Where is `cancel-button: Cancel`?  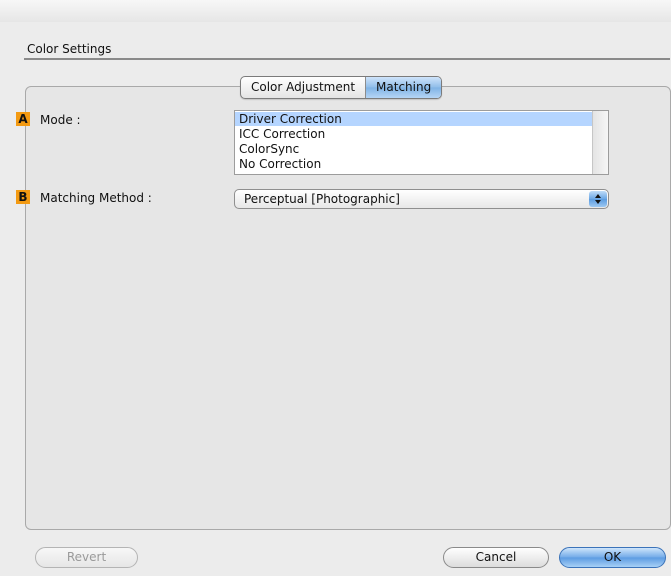
cancel-button: Cancel is located at coordinates (496, 557).